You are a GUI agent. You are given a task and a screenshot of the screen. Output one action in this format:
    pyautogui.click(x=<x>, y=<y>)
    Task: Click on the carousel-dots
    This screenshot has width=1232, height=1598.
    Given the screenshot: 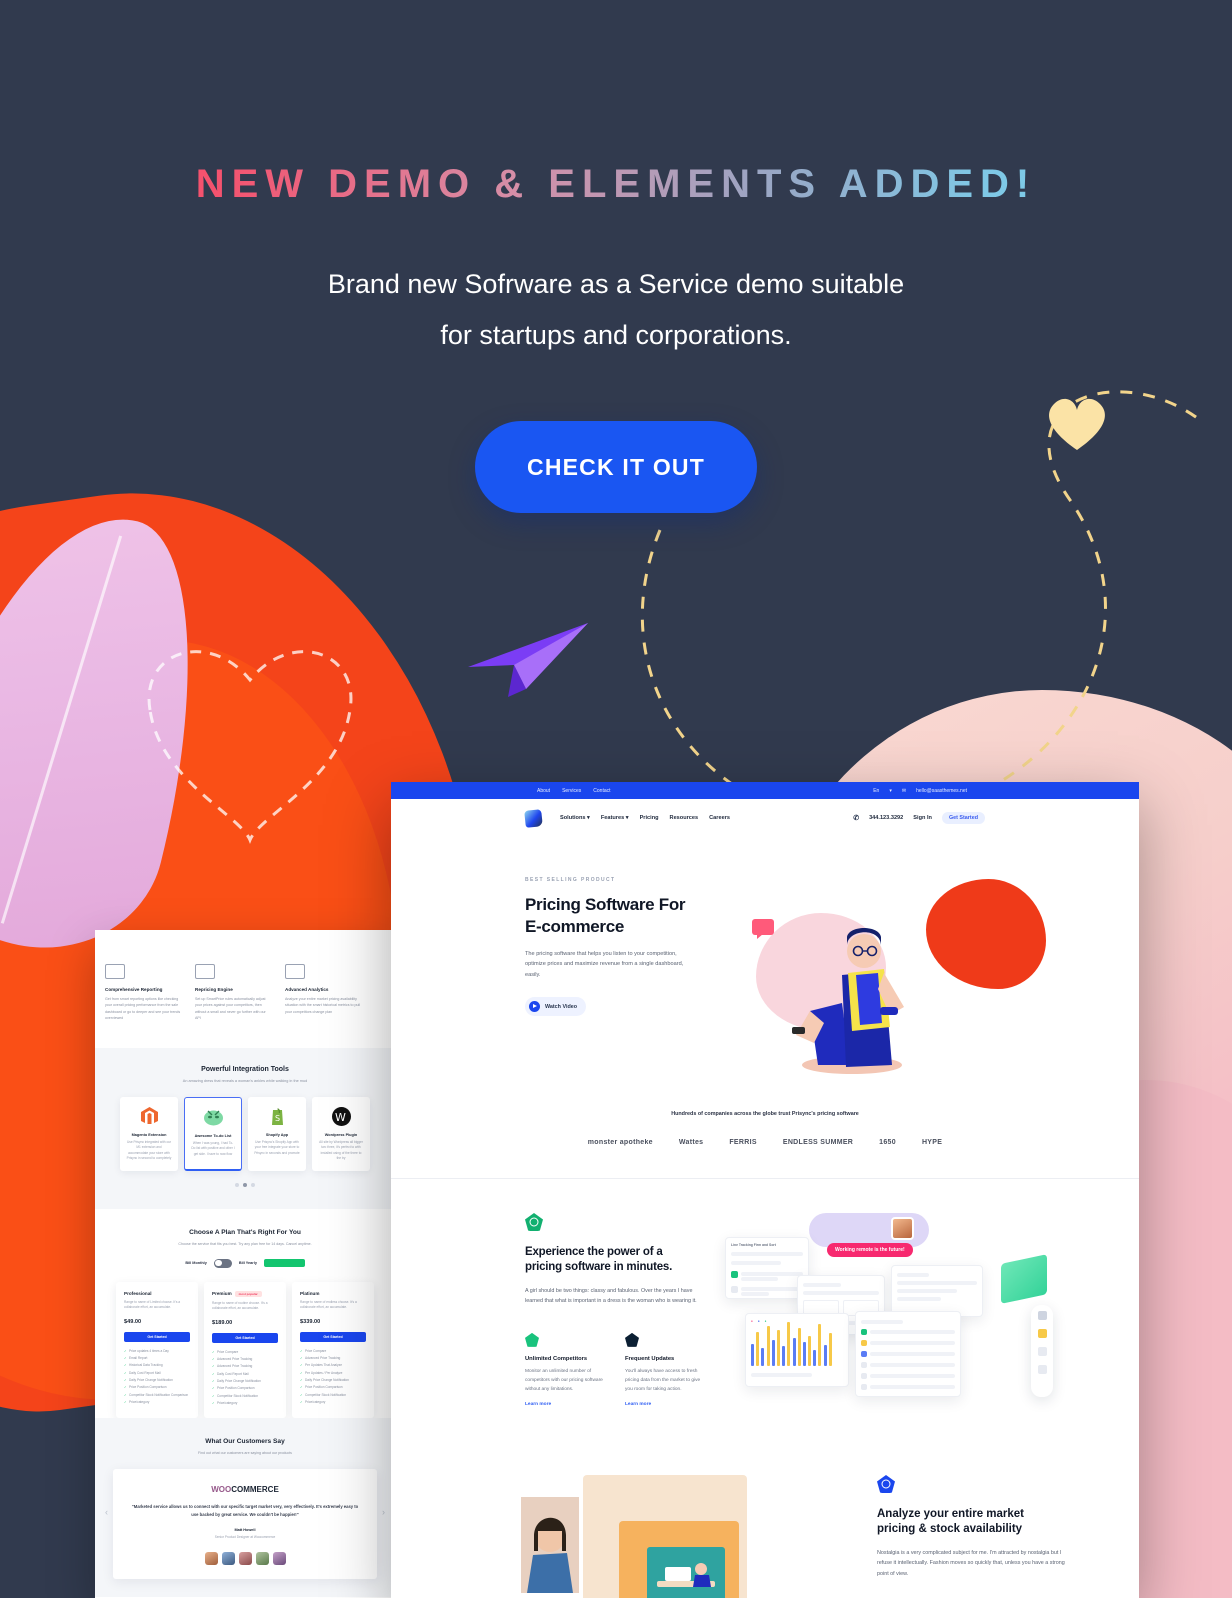 What is the action you would take?
    pyautogui.click(x=245, y=1184)
    